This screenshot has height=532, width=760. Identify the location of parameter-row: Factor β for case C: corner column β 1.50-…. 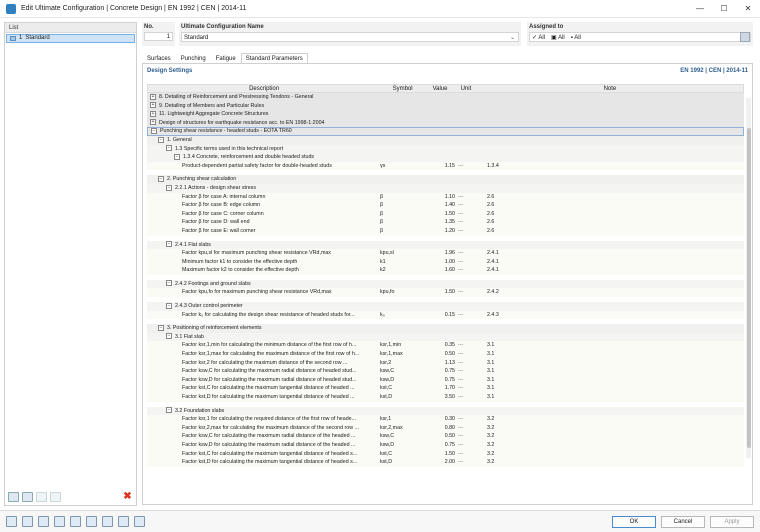
(445, 214).